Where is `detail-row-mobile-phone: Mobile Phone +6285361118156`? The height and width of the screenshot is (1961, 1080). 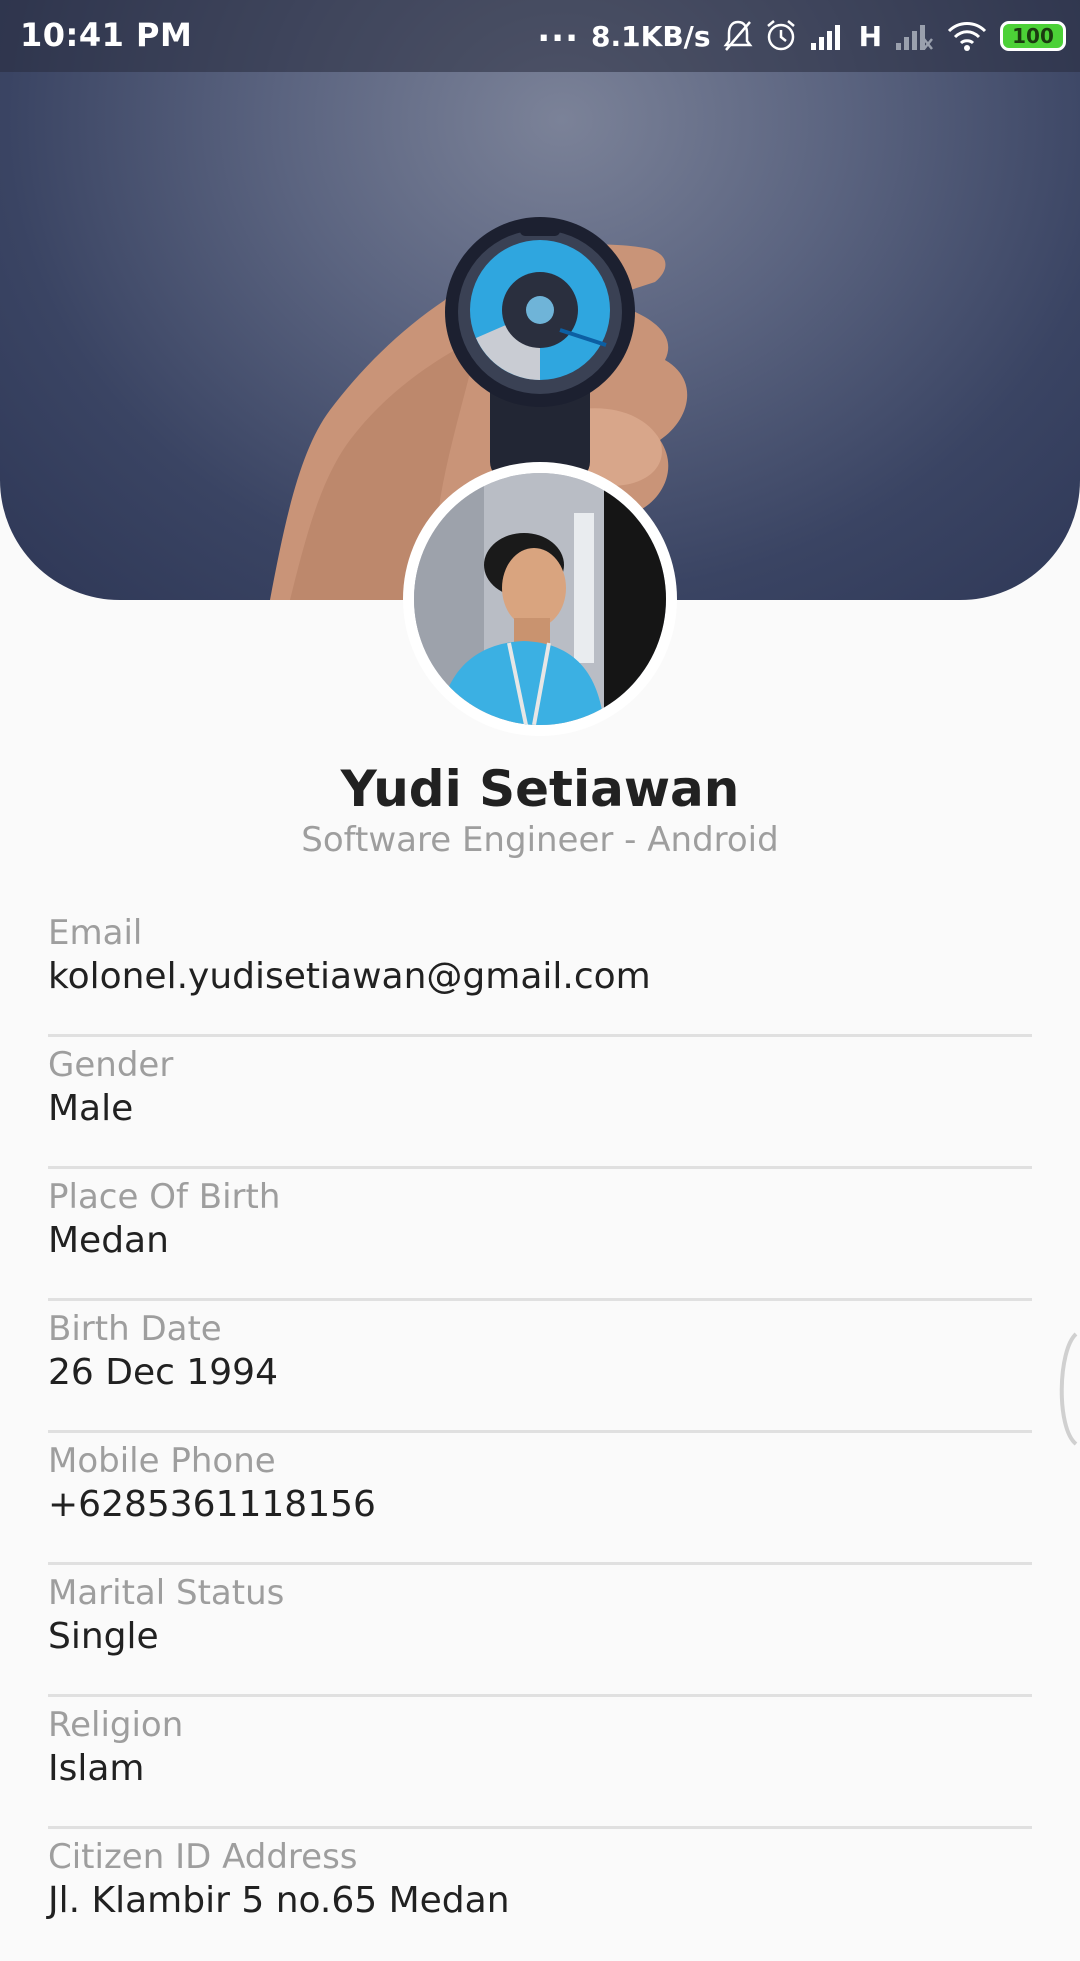
detail-row-mobile-phone: Mobile Phone +6285361118156 is located at coordinates (540, 1499).